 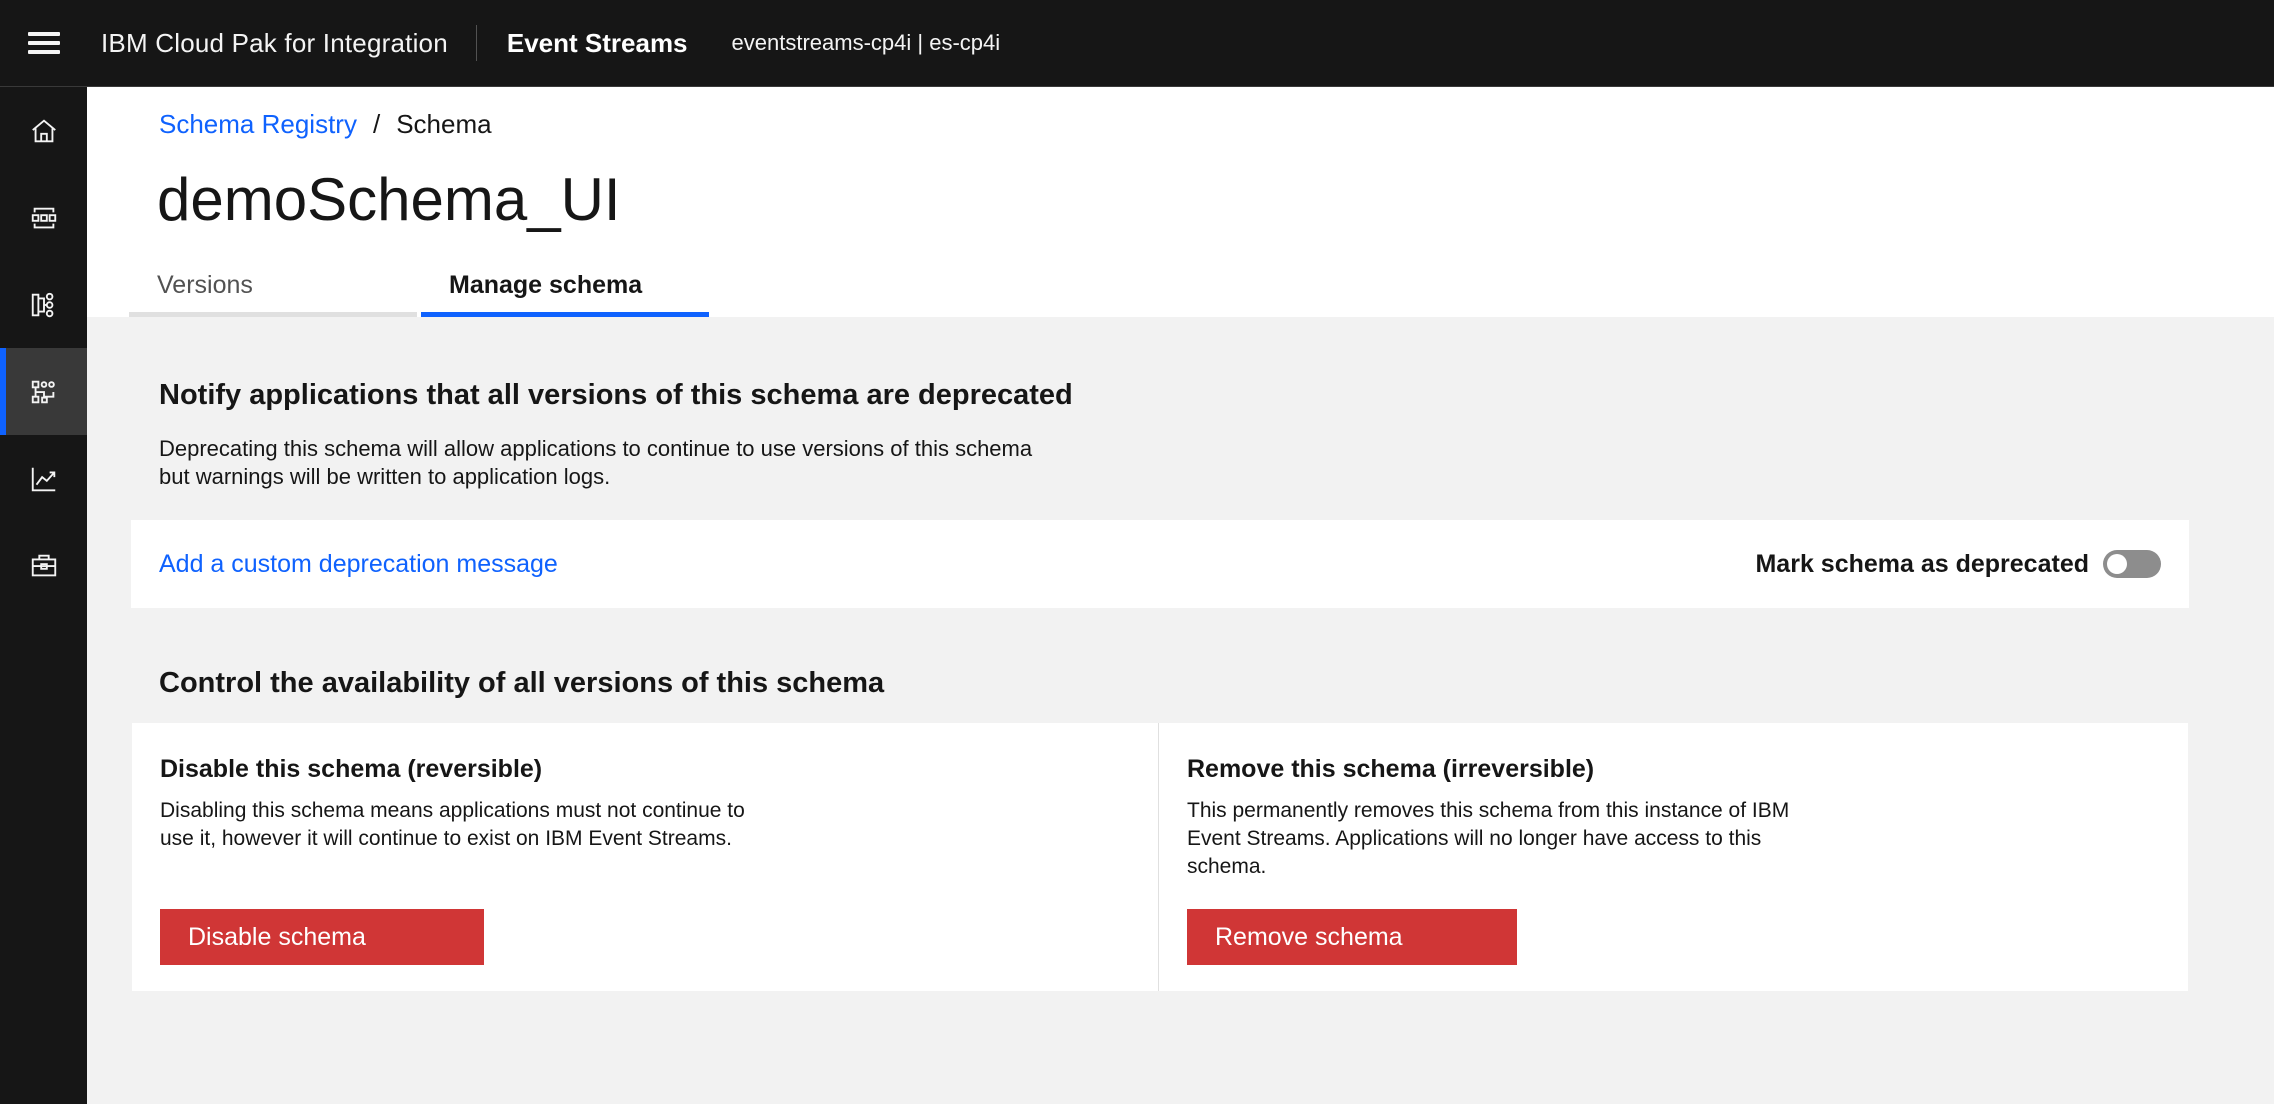 I want to click on sidebar-item-home, so click(x=43, y=130).